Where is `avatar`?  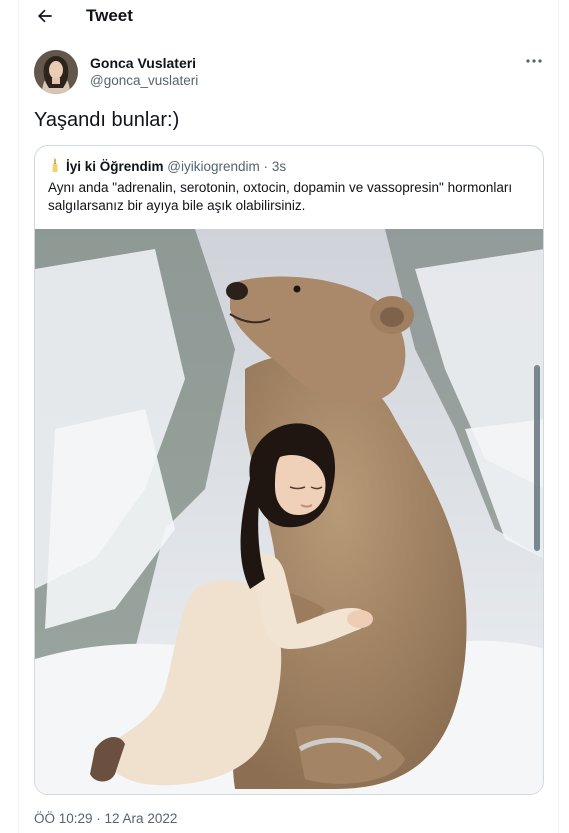
avatar is located at coordinates (56, 72).